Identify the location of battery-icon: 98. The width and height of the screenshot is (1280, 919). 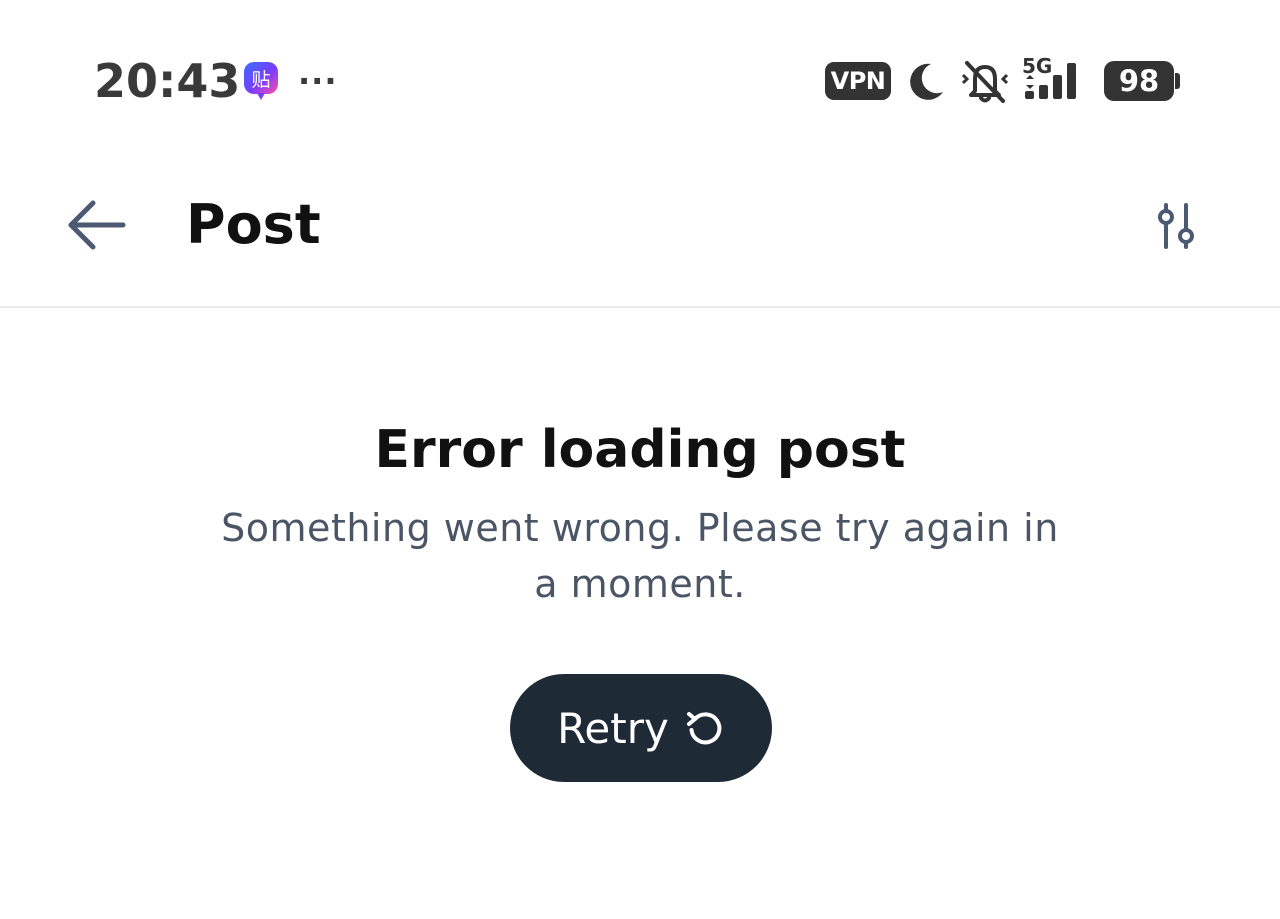
(1142, 81).